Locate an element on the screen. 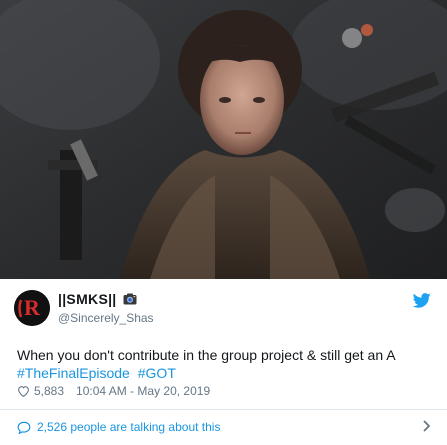 This screenshot has width=447, height=445. conversation-link: 2,526 people are talking about this is located at coordinates (118, 427).